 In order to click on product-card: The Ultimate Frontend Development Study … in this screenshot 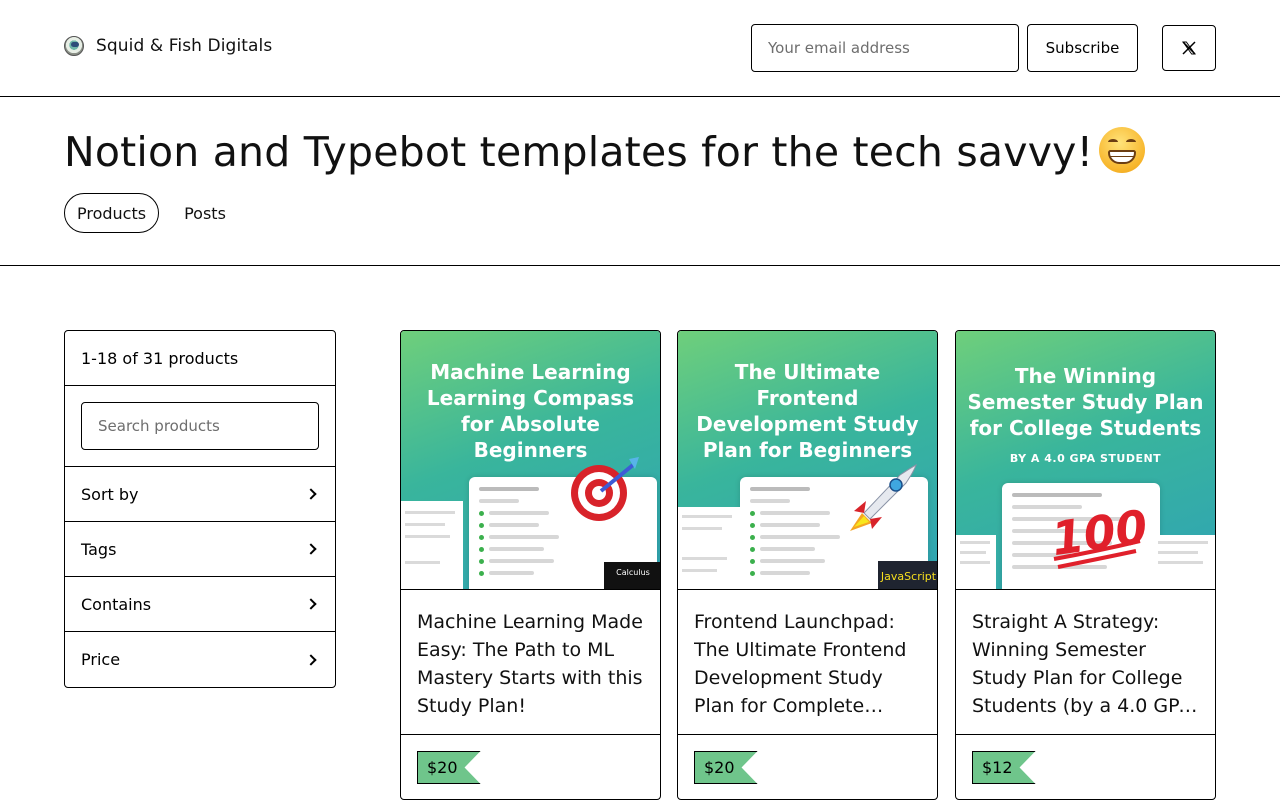, I will do `click(807, 565)`.